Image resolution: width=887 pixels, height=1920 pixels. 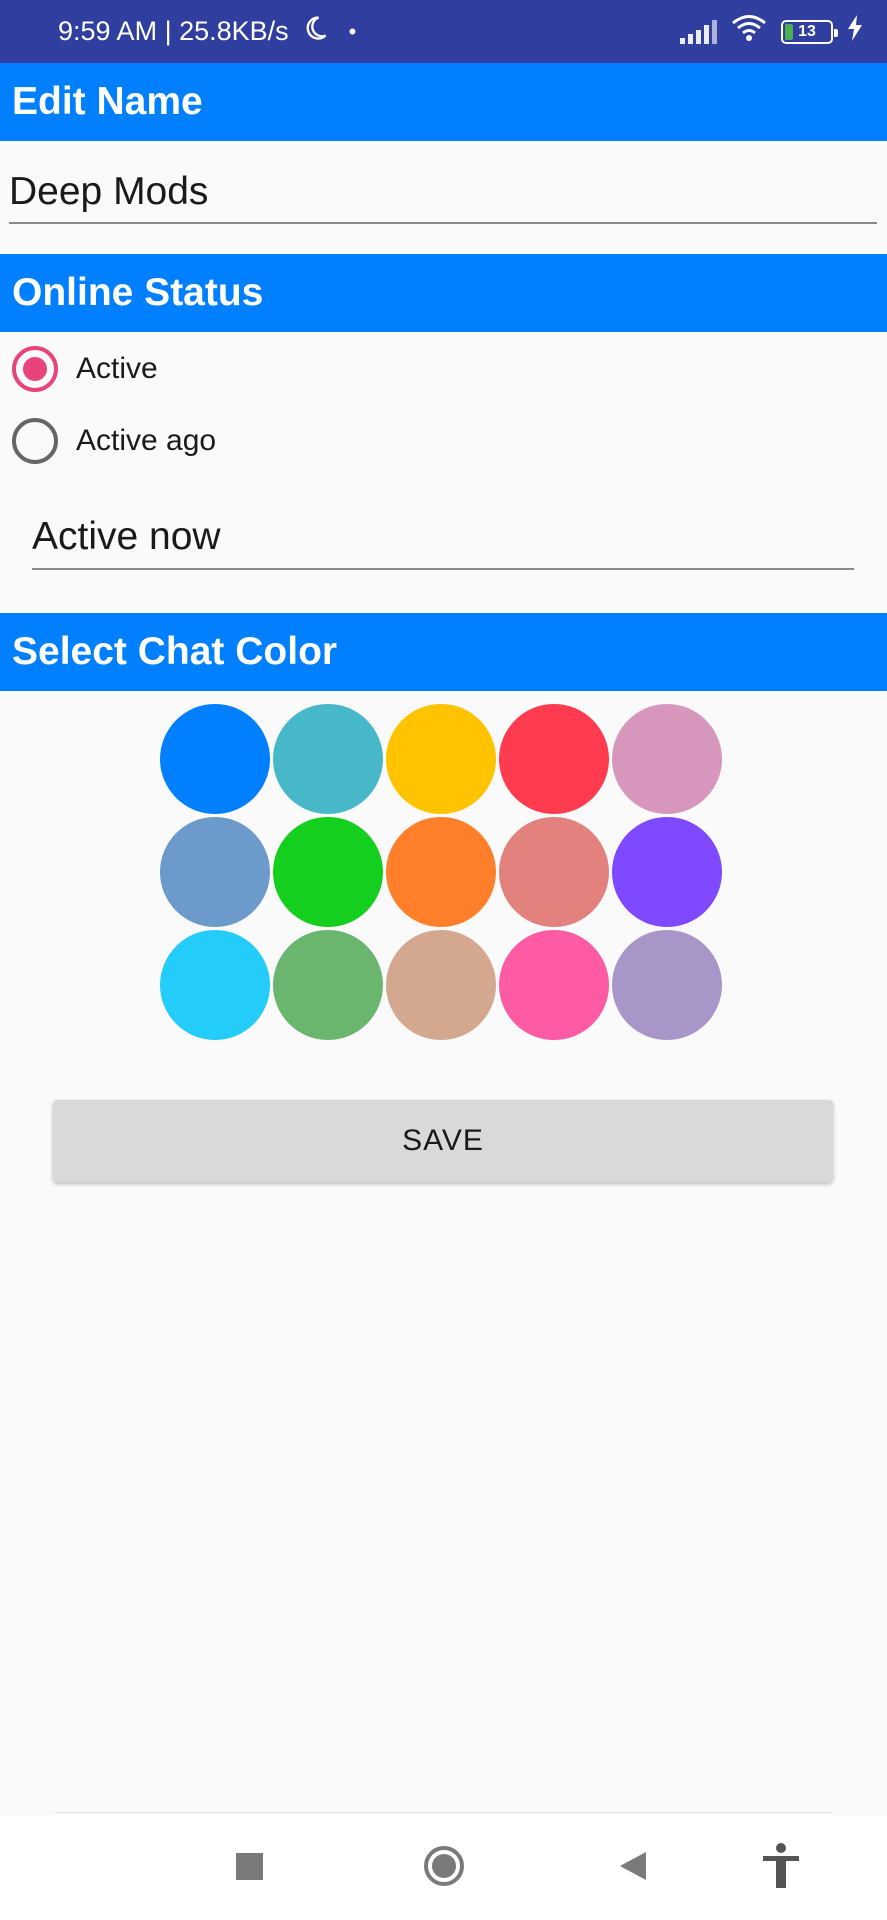 What do you see at coordinates (249, 1866) in the screenshot?
I see `recents-icon` at bounding box center [249, 1866].